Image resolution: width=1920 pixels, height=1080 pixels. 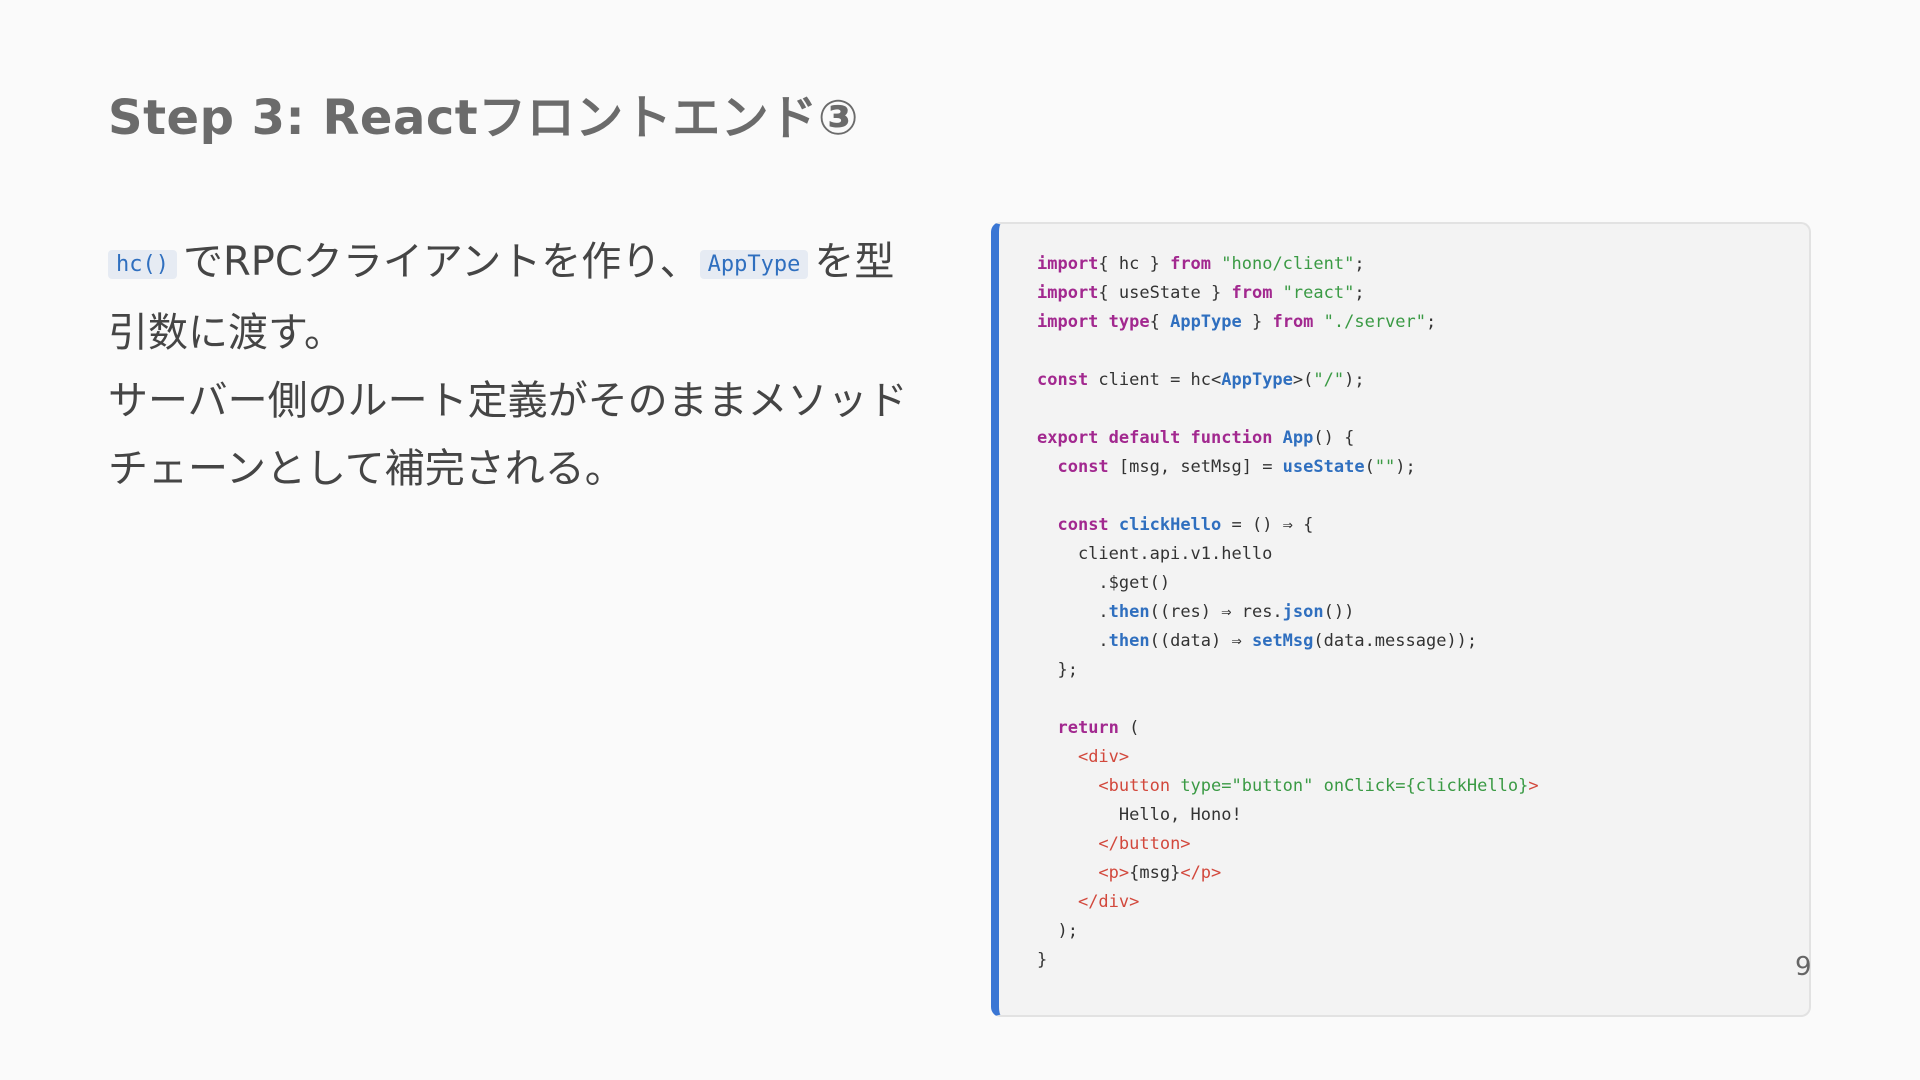 What do you see at coordinates (1431, 322) in the screenshot?
I see `code-token: ;` at bounding box center [1431, 322].